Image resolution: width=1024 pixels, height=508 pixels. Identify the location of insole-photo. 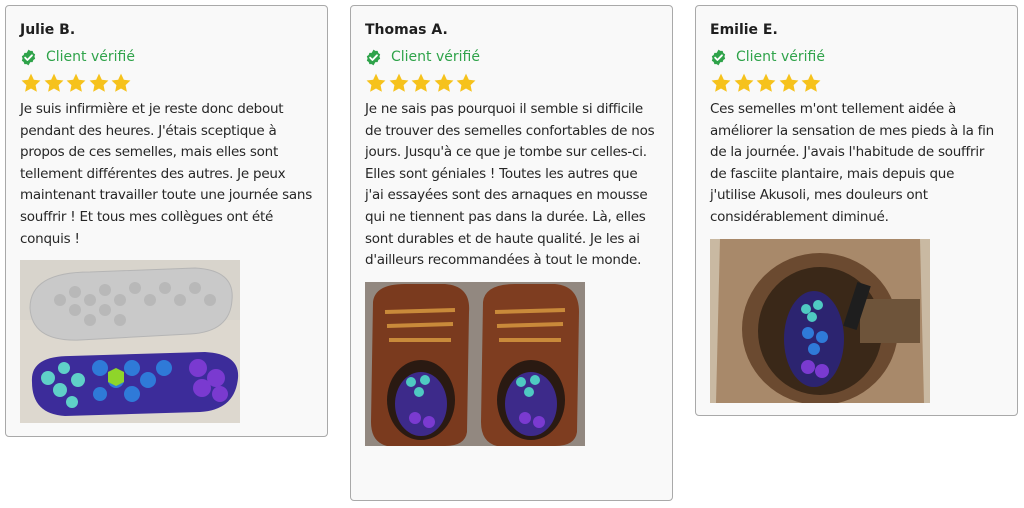
(130, 342).